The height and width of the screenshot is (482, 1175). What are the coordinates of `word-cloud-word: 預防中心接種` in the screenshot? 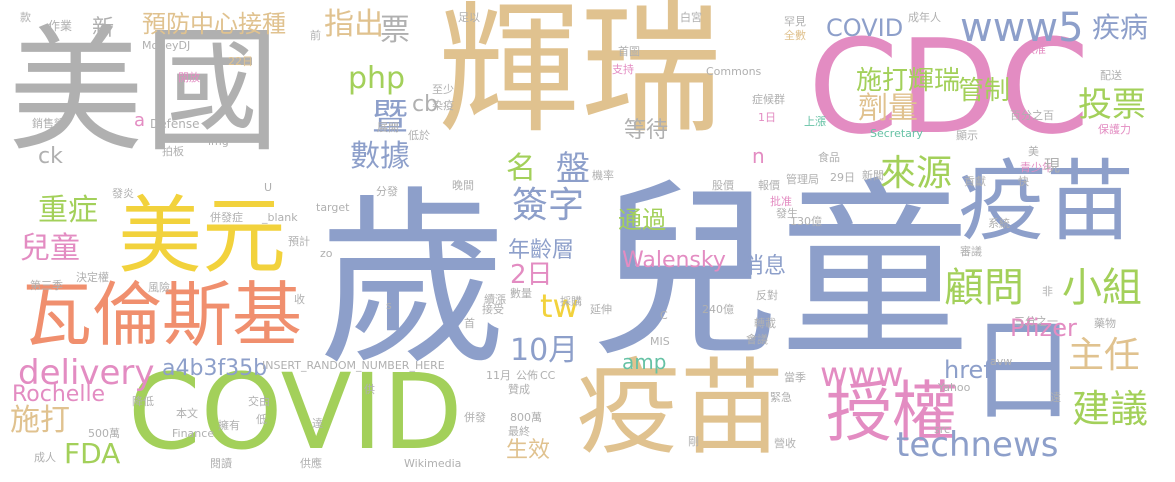 It's located at (214, 24).